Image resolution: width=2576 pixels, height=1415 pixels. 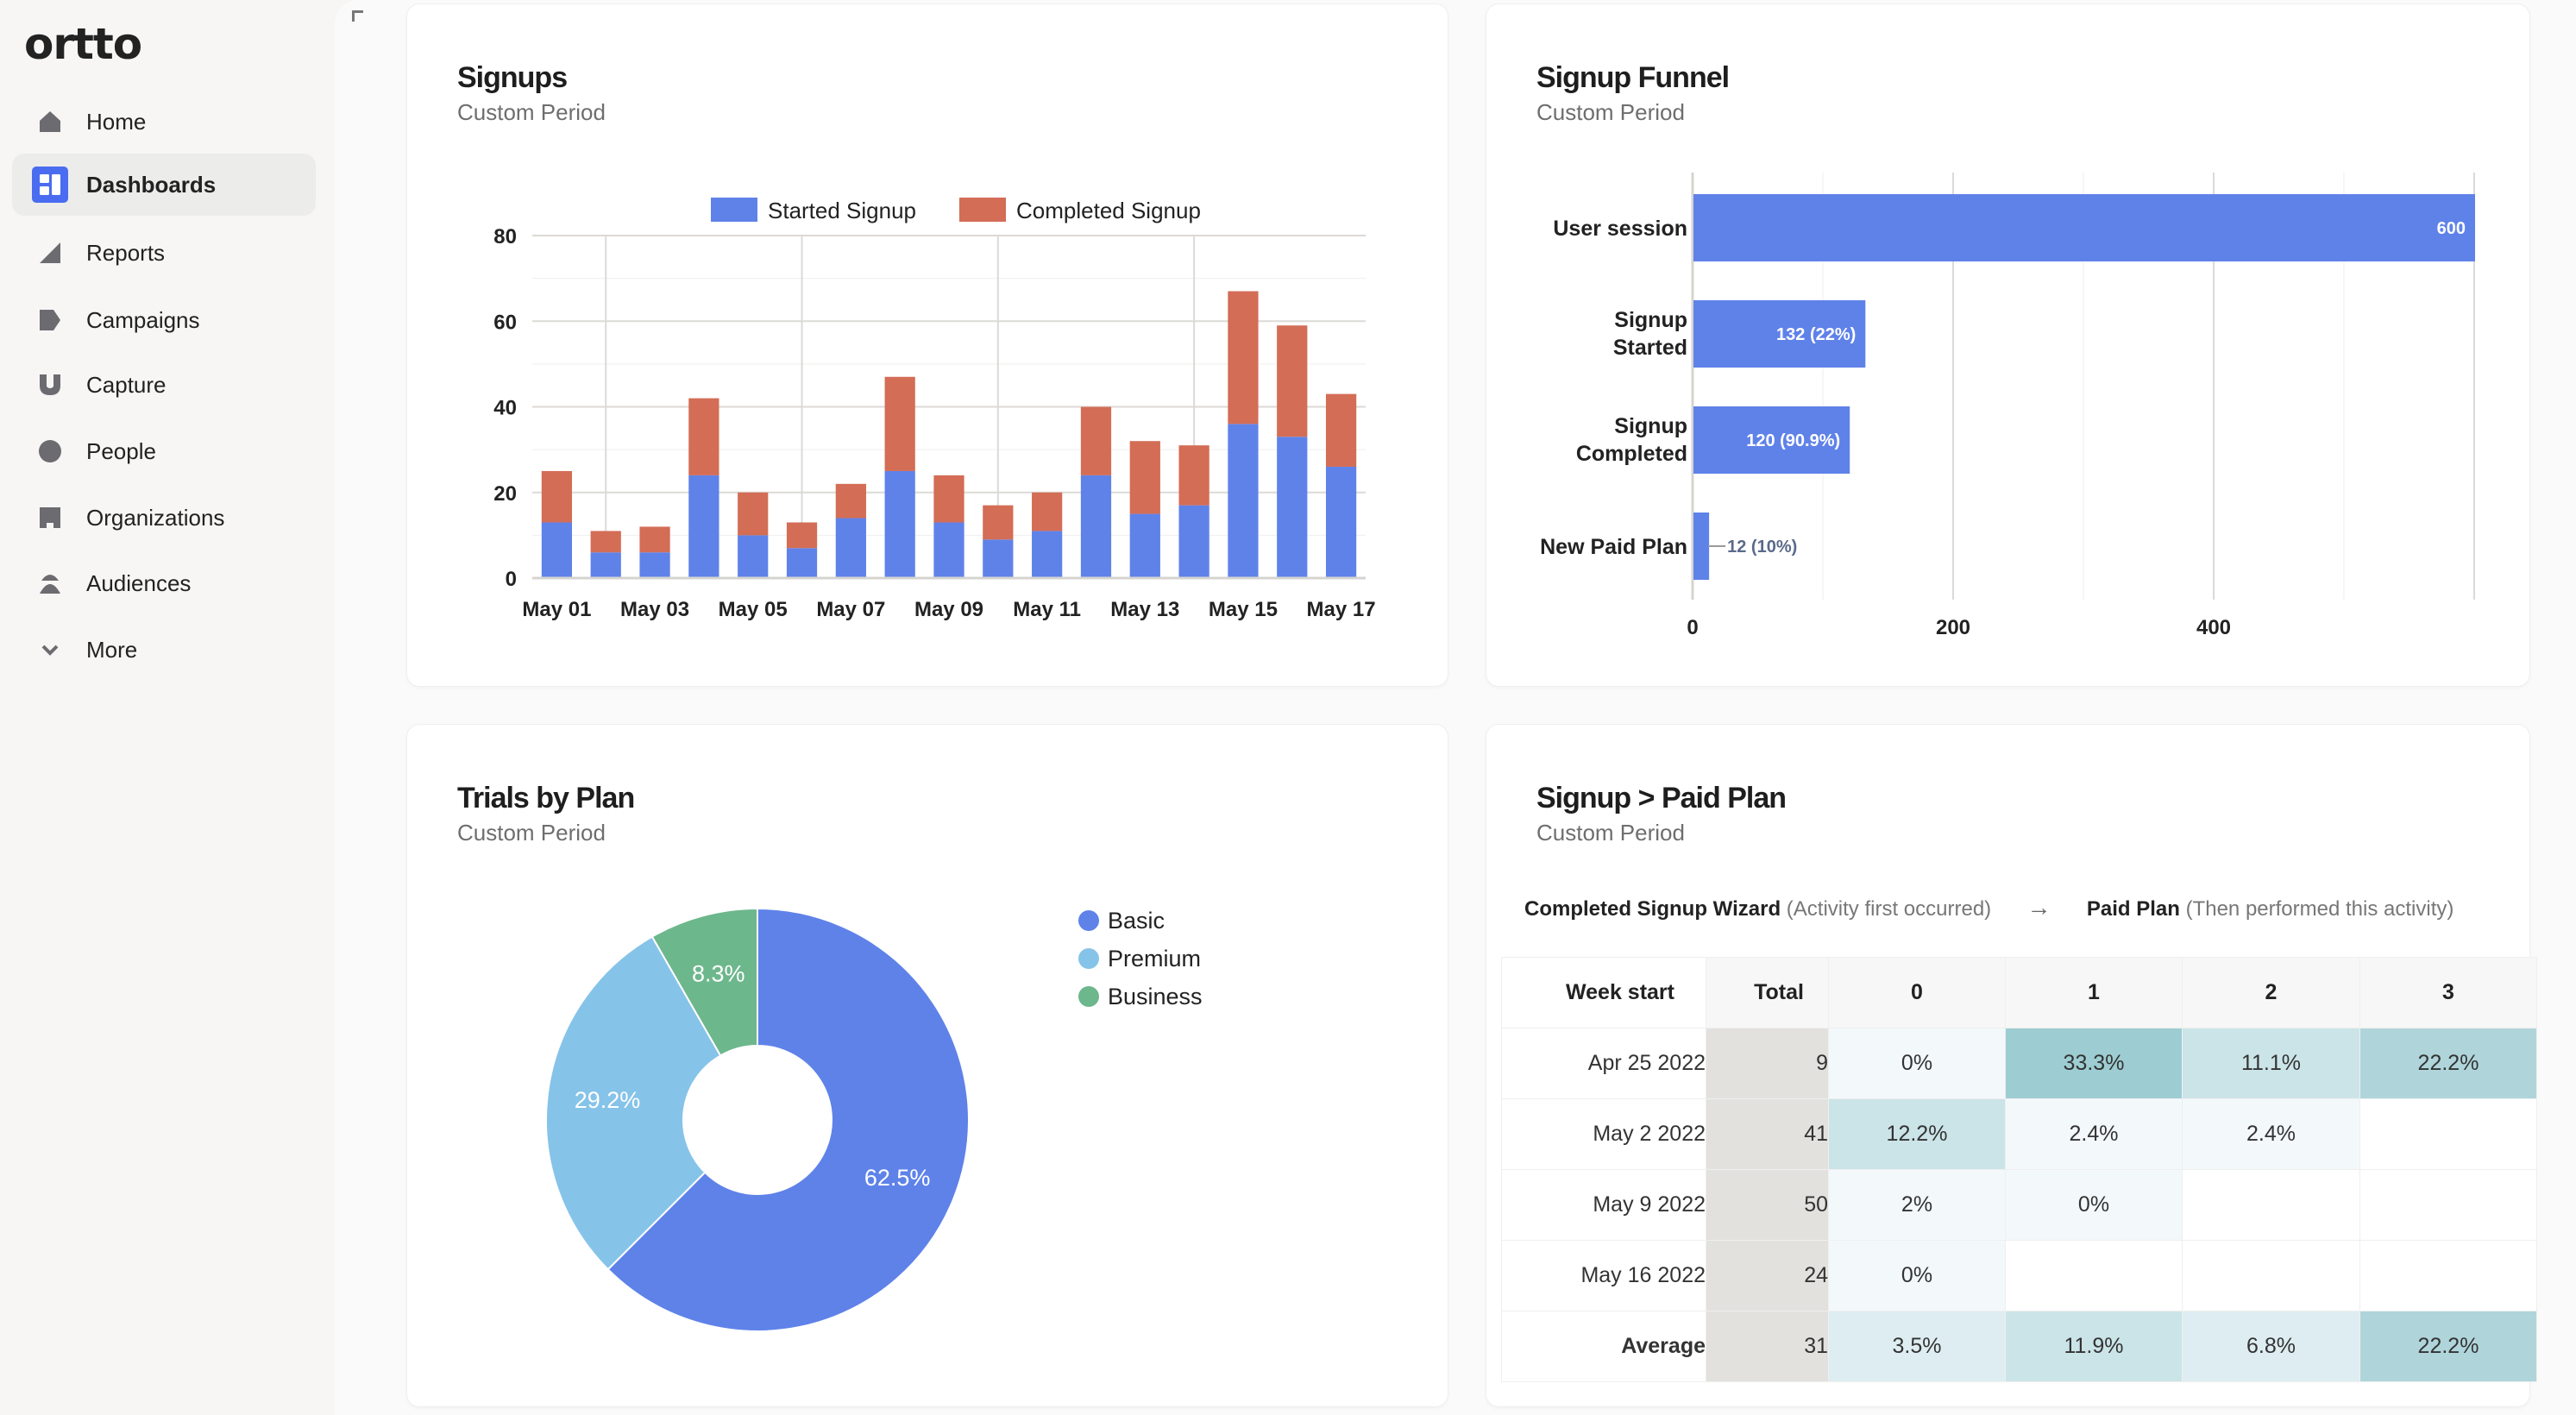 What do you see at coordinates (1155, 996) in the screenshot?
I see `legend-label: Business` at bounding box center [1155, 996].